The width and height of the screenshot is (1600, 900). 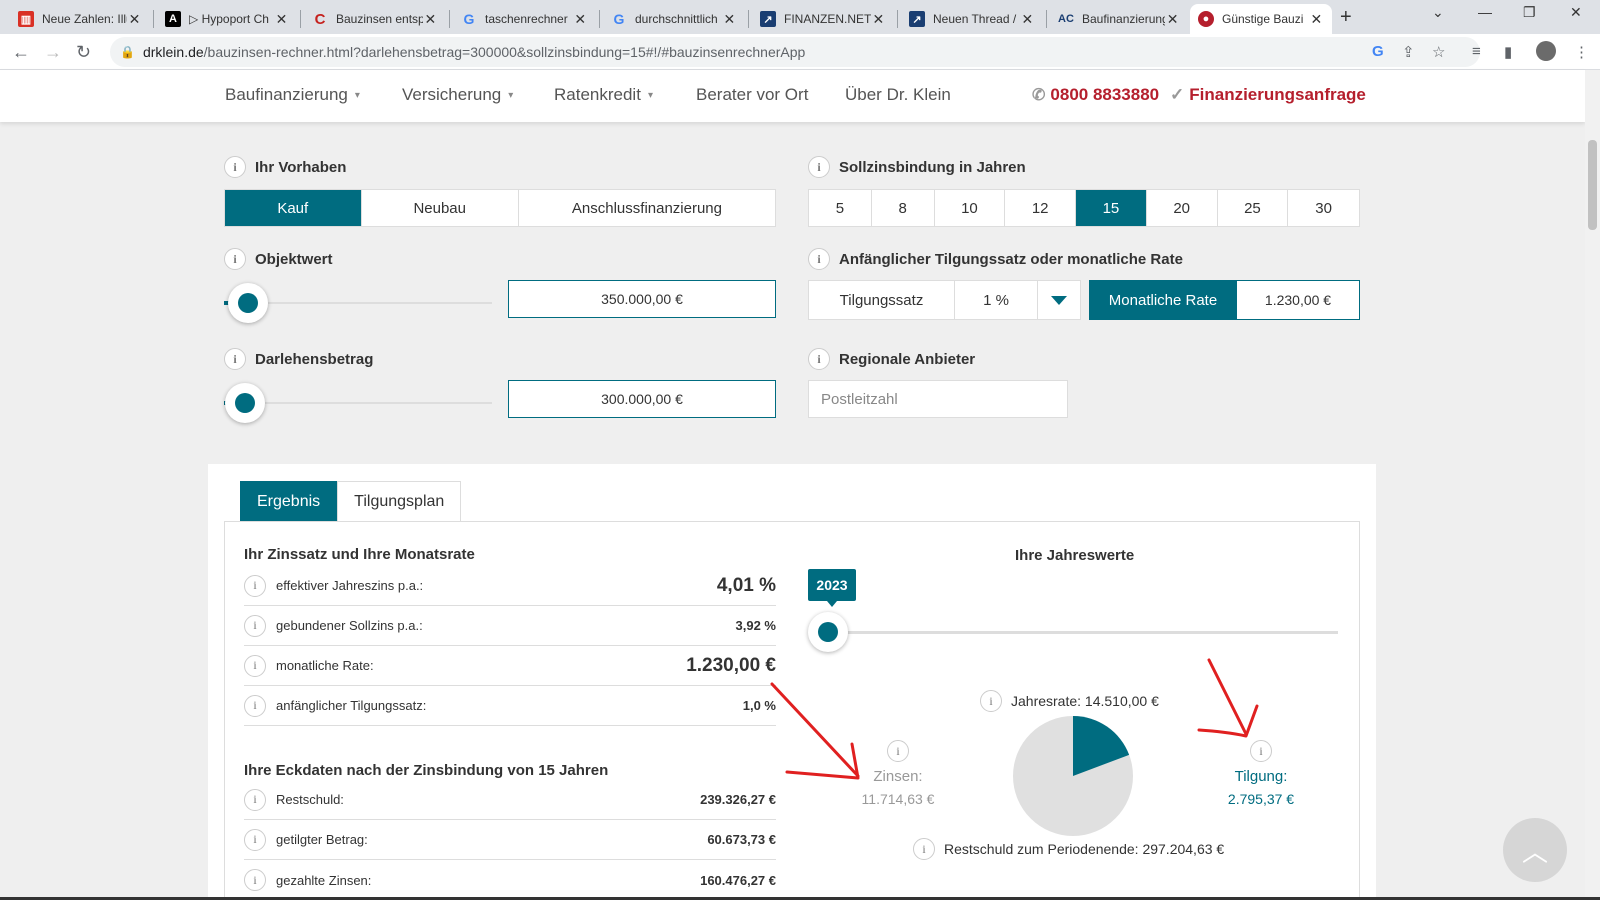 I want to click on monatliche-rate-option: Monatliche Rate, so click(x=1163, y=300).